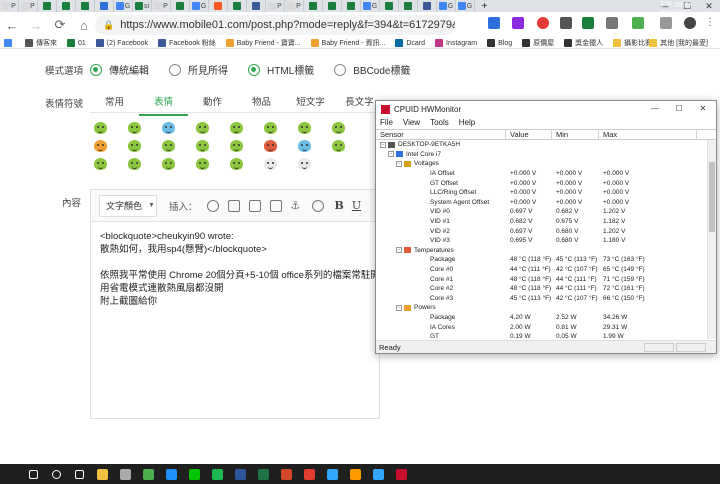  I want to click on sensor-row: − Intel Core i7, so click(546, 155).